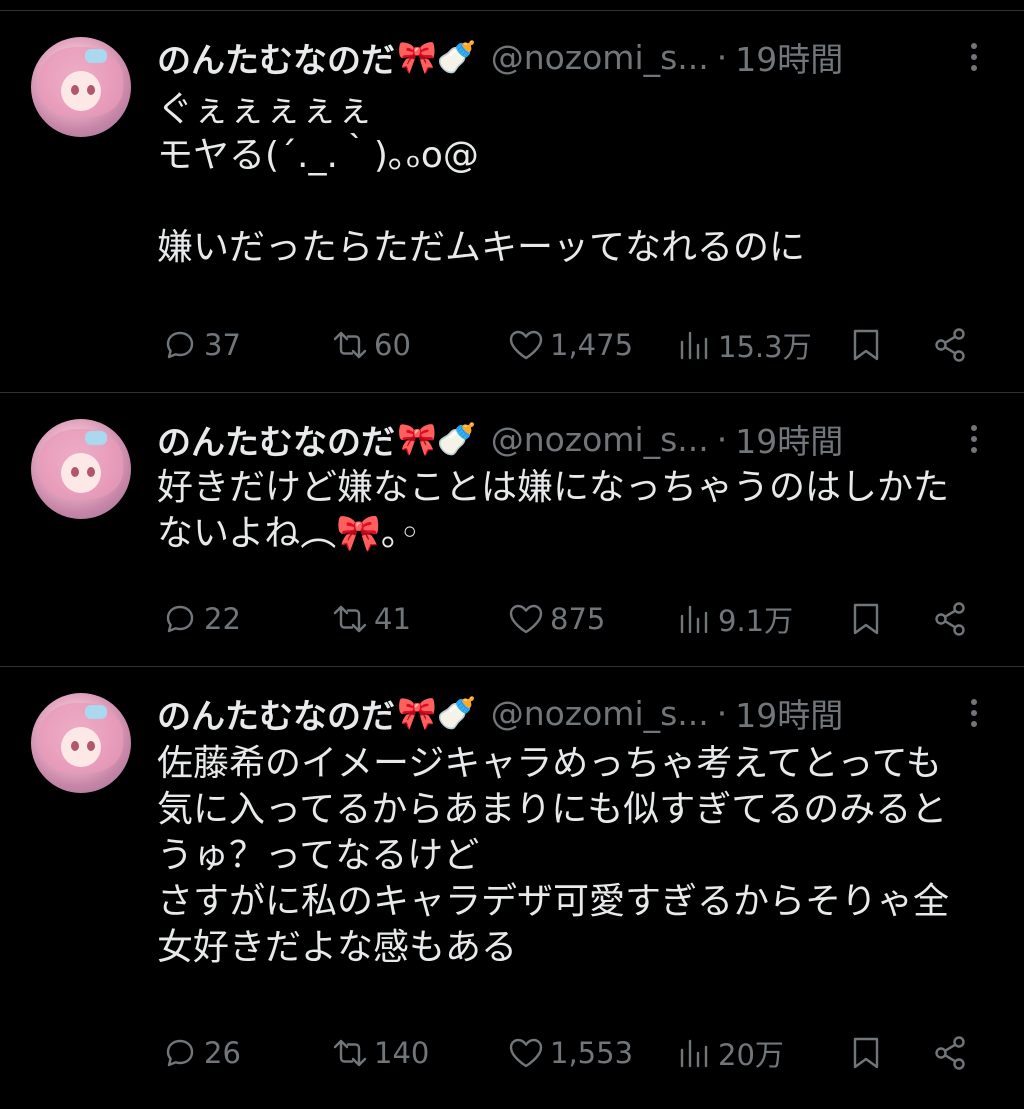  Describe the element at coordinates (222, 345) in the screenshot. I see `reply-count: 37` at that location.